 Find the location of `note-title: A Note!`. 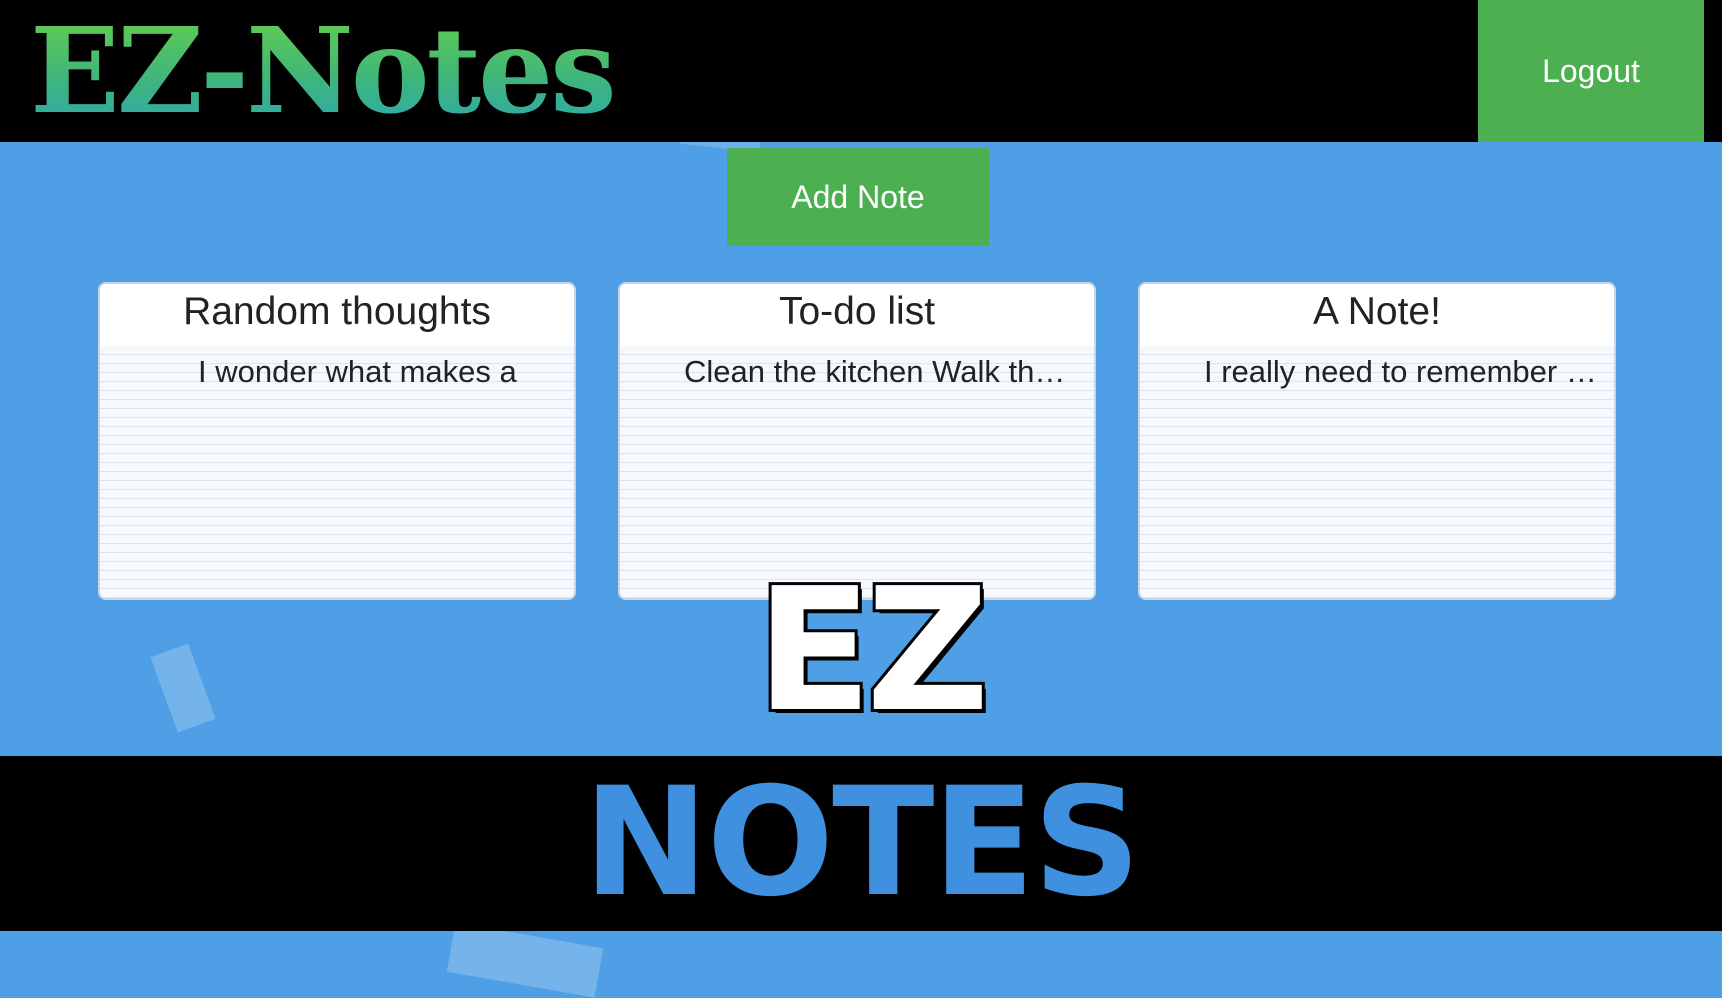

note-title: A Note! is located at coordinates (1377, 311).